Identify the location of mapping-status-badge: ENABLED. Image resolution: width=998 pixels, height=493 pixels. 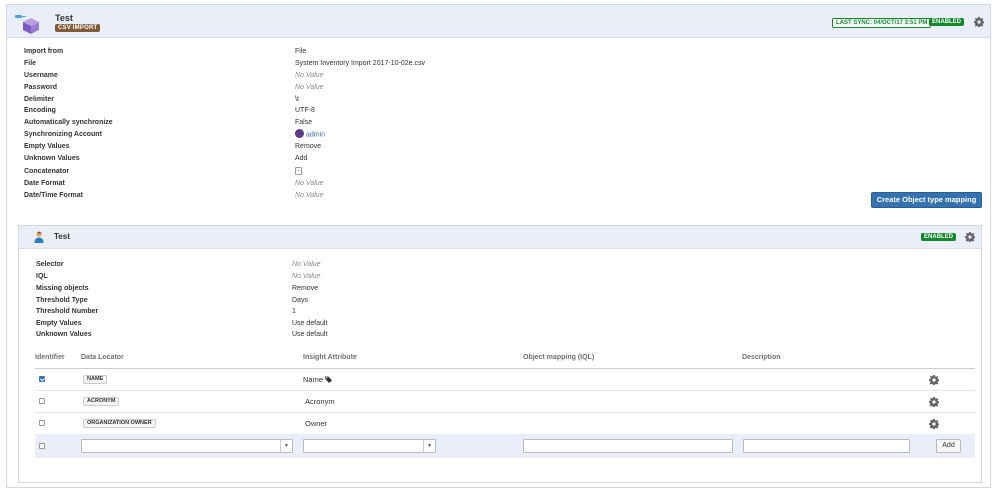
(939, 237).